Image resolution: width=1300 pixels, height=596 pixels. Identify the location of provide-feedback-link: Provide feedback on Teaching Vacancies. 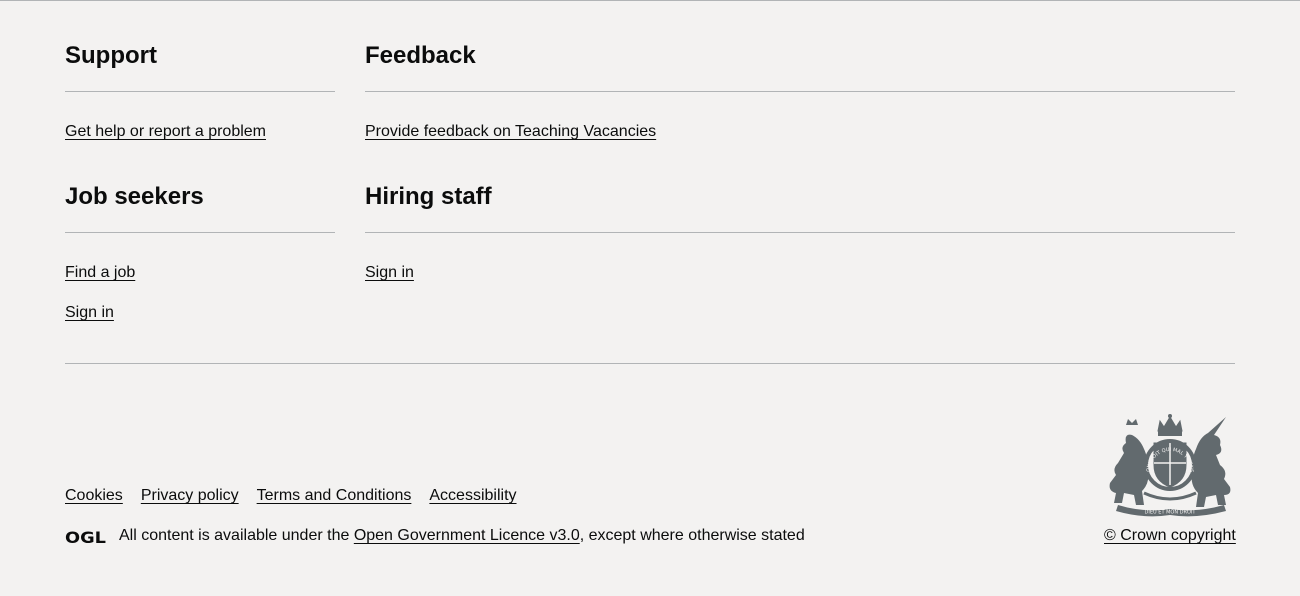
(510, 131).